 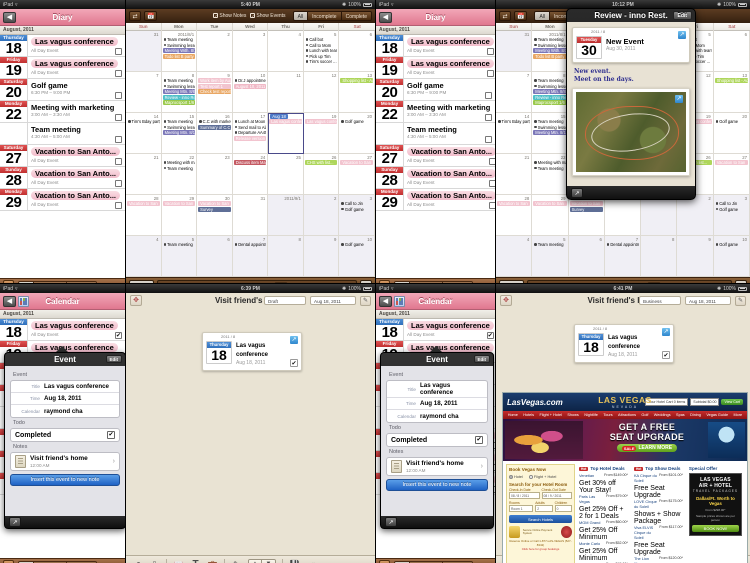 I want to click on calendar-day-cell: 21, so click(x=144, y=174).